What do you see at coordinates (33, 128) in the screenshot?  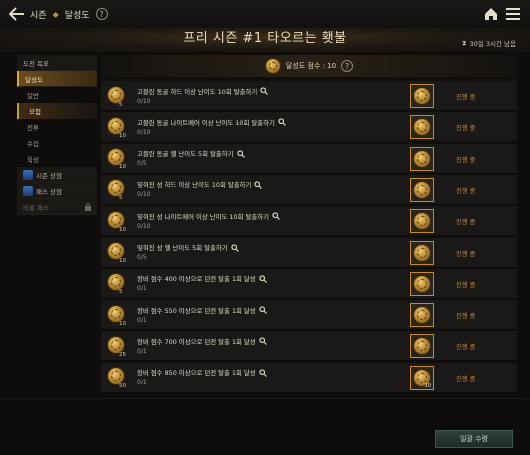 I see `sidebar-sub-label: 전투` at bounding box center [33, 128].